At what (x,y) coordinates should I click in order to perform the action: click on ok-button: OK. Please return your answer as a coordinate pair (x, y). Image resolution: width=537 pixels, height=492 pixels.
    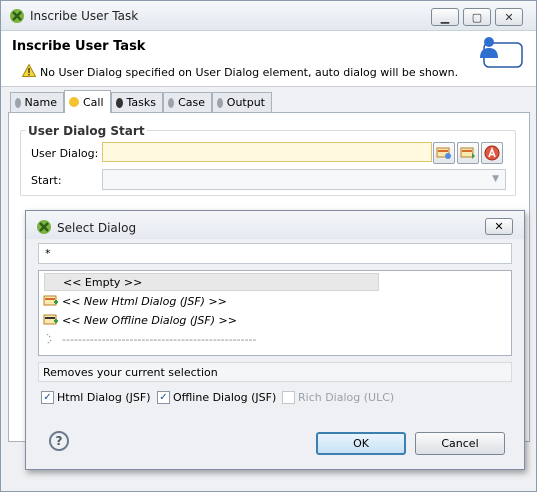
    Looking at the image, I should click on (361, 443).